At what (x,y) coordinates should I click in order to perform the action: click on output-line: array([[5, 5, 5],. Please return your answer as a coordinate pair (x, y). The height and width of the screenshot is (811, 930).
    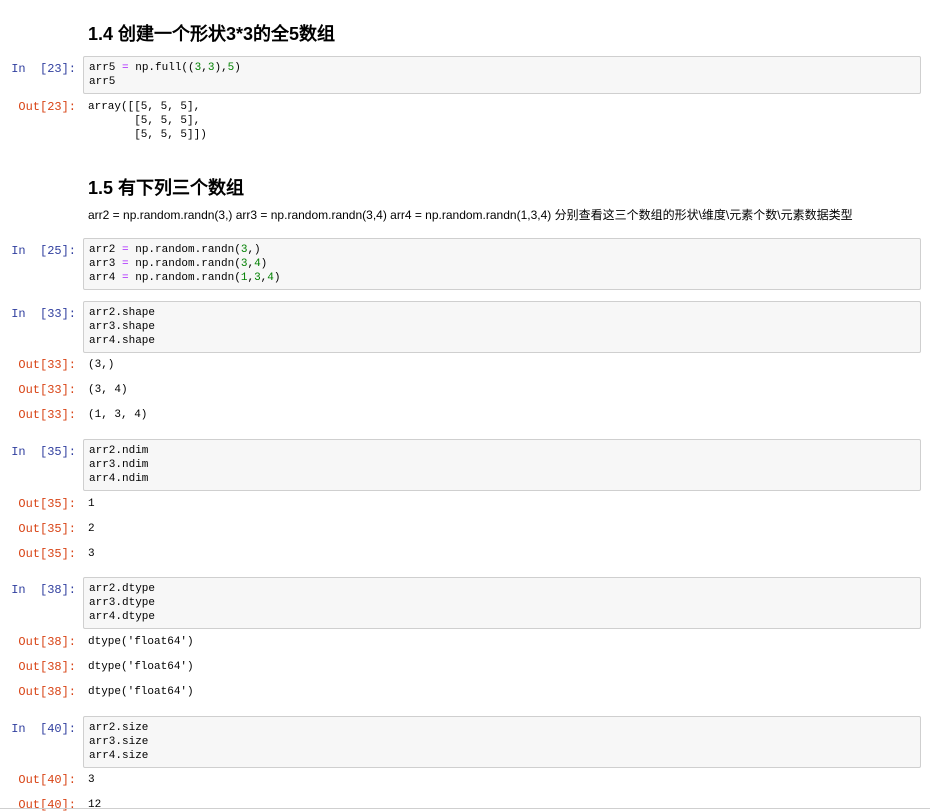
    Looking at the image, I should click on (144, 107).